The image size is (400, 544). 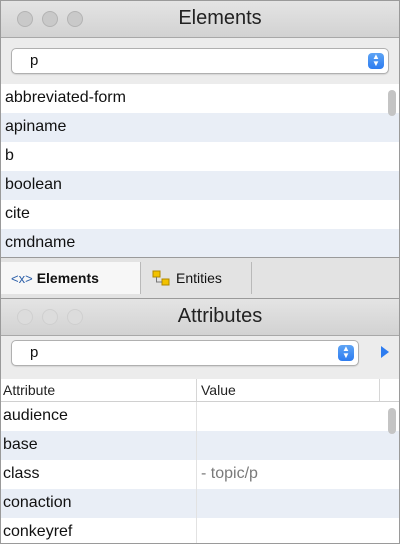 What do you see at coordinates (200, 390) in the screenshot?
I see `attributes-table-header: Attribute Value` at bounding box center [200, 390].